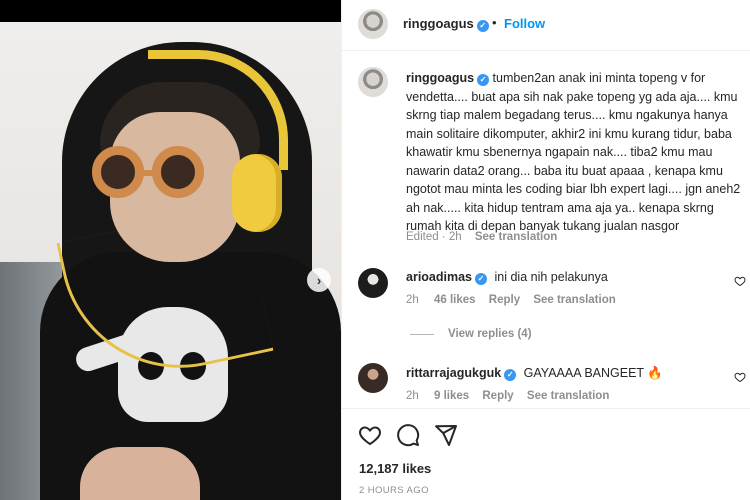 The height and width of the screenshot is (500, 750). I want to click on chevron-right-icon: ›, so click(319, 280).